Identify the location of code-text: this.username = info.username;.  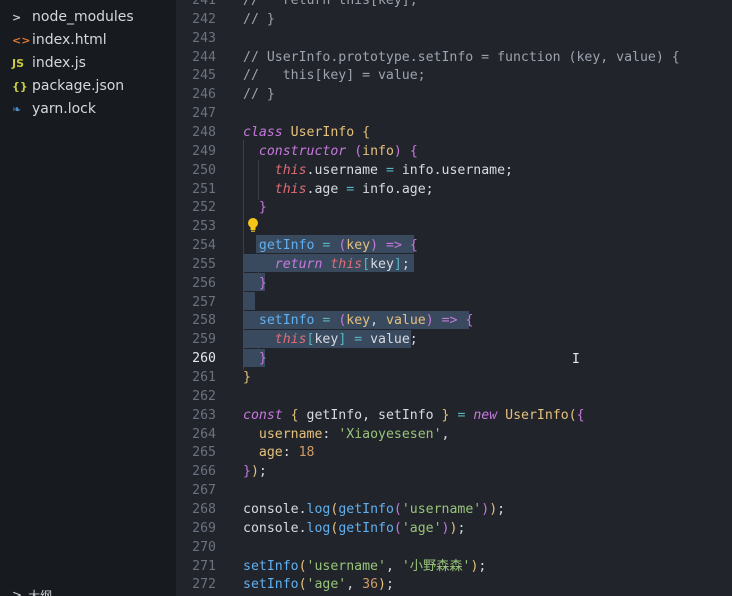
(393, 170).